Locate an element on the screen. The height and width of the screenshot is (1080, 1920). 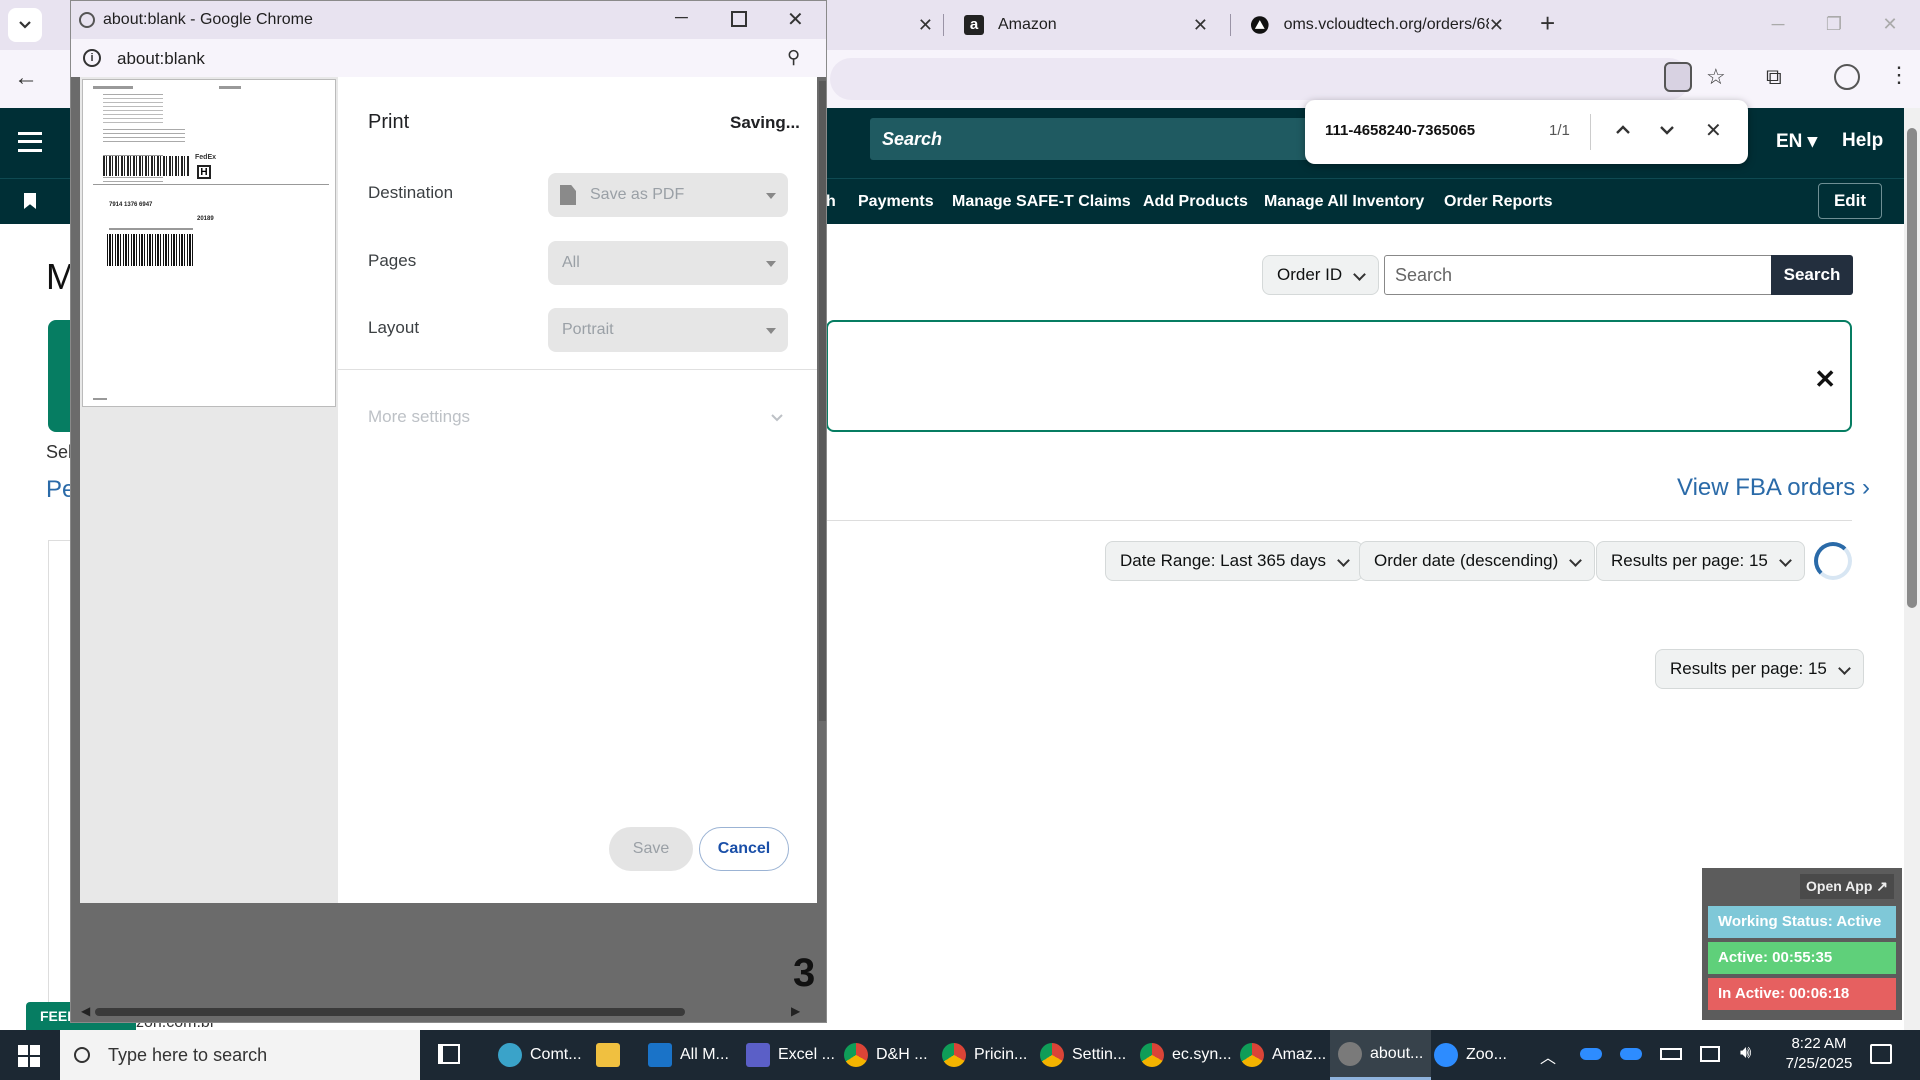
clock: 8:22 AM 7/25/2025 is located at coordinates (1819, 1054).